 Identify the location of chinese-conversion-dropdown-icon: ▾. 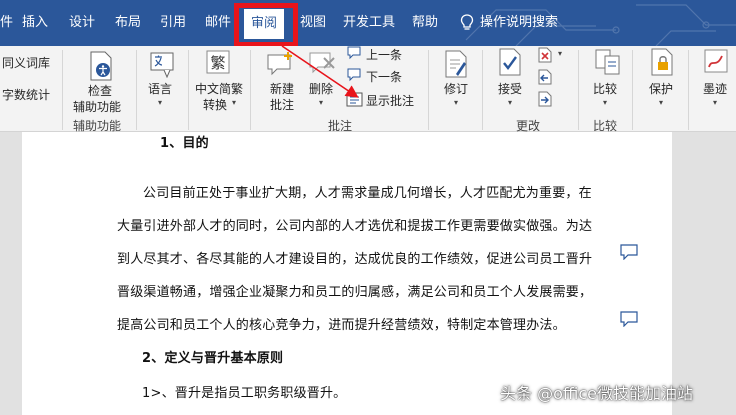
(234, 102).